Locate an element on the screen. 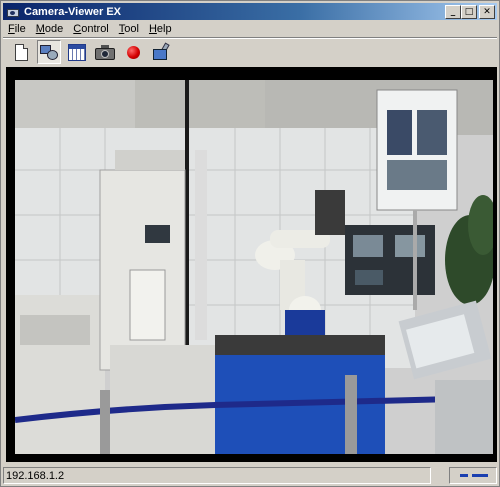 The image size is (500, 487). grid-view-button is located at coordinates (77, 52).